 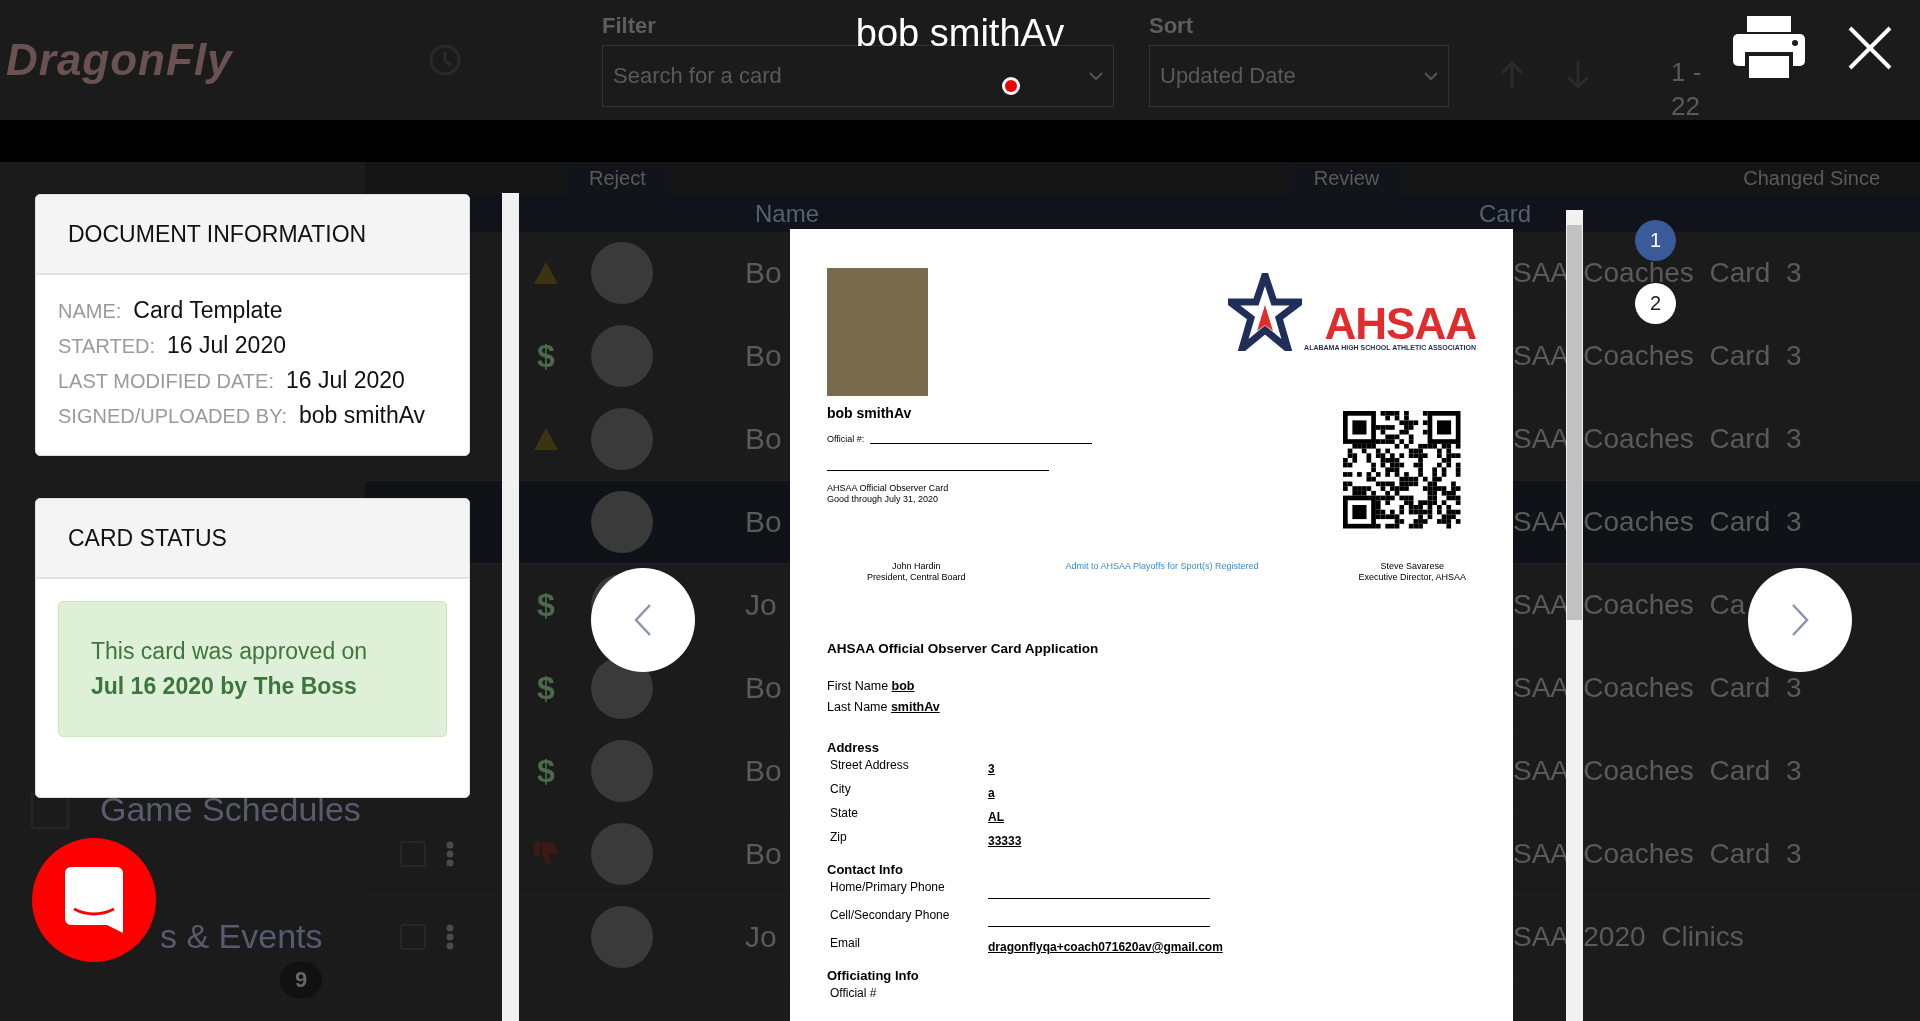 I want to click on filter-label: Filter, so click(x=629, y=26).